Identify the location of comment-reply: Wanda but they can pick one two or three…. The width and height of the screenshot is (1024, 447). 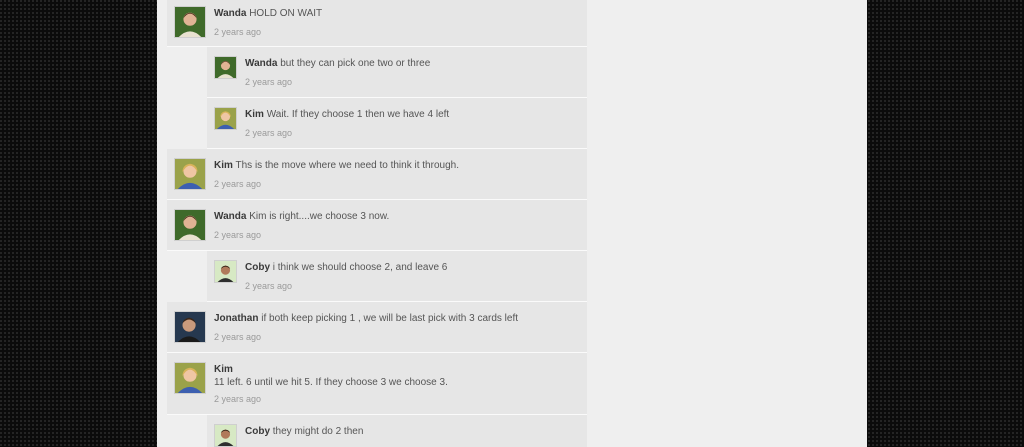
(397, 72).